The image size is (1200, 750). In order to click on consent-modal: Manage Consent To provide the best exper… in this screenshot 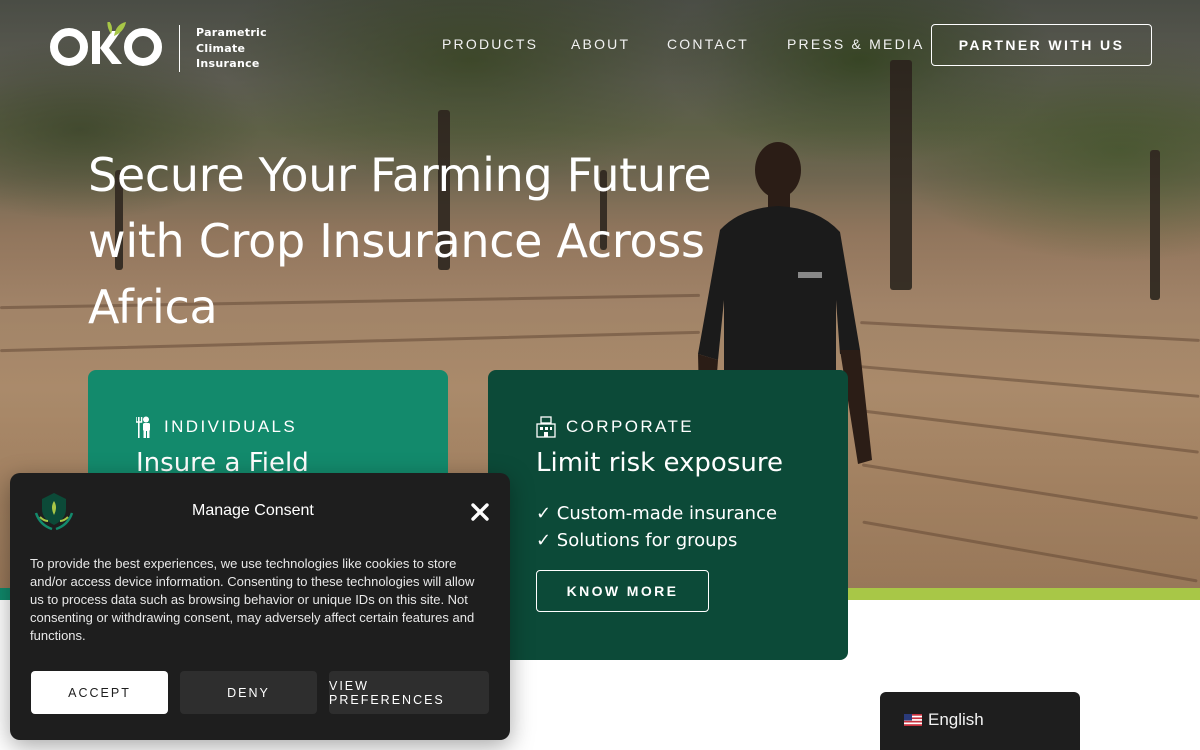, I will do `click(260, 606)`.